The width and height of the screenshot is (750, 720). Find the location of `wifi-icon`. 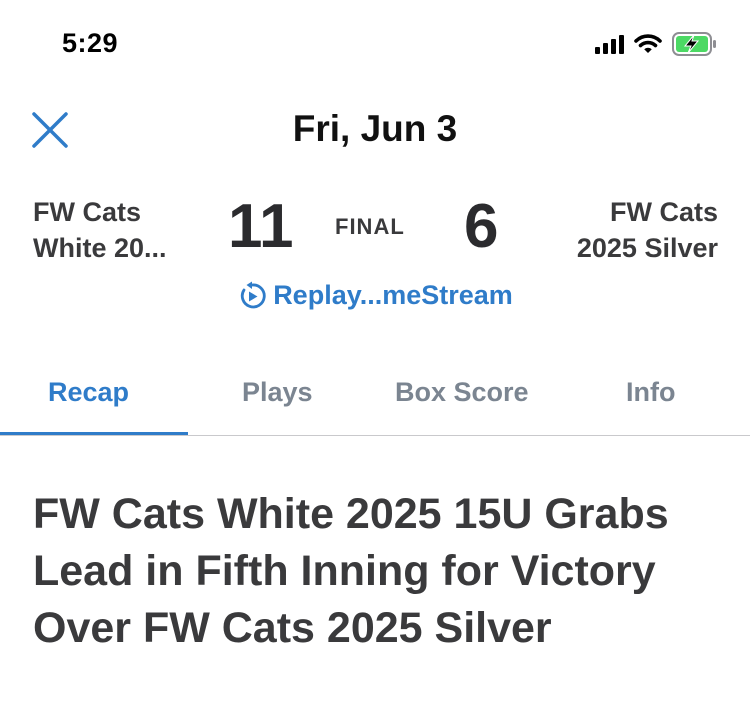

wifi-icon is located at coordinates (648, 43).